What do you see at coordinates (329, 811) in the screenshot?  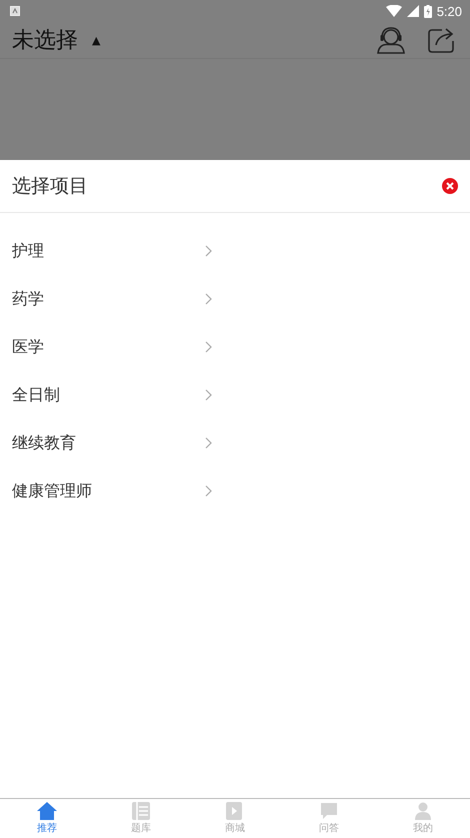 I see `chat-icon` at bounding box center [329, 811].